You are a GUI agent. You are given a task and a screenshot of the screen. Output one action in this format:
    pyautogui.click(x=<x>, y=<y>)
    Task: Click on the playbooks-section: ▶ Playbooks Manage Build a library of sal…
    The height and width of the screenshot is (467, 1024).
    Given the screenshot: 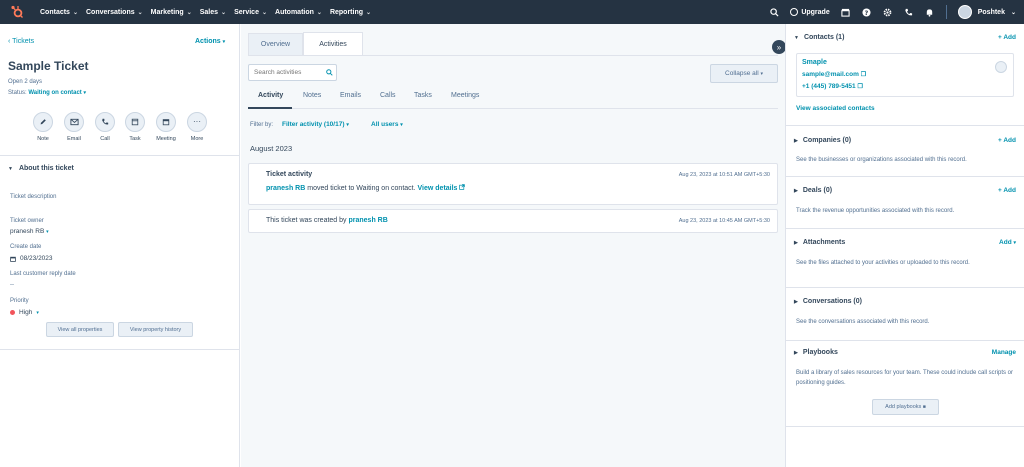 What is the action you would take?
    pyautogui.click(x=905, y=384)
    